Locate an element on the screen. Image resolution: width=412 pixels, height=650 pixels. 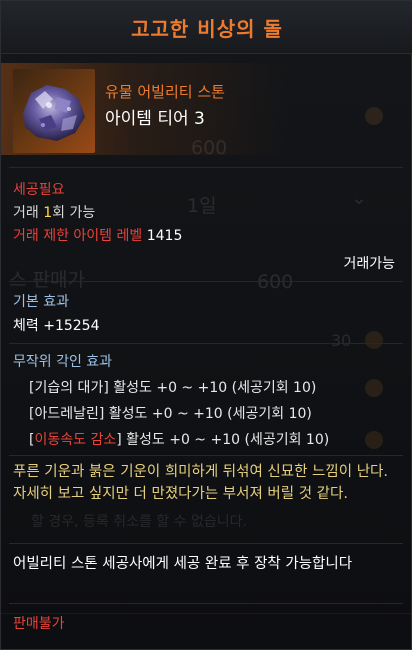
item-rarity-type: 유물 어빌리티 스톤 is located at coordinates (165, 92).